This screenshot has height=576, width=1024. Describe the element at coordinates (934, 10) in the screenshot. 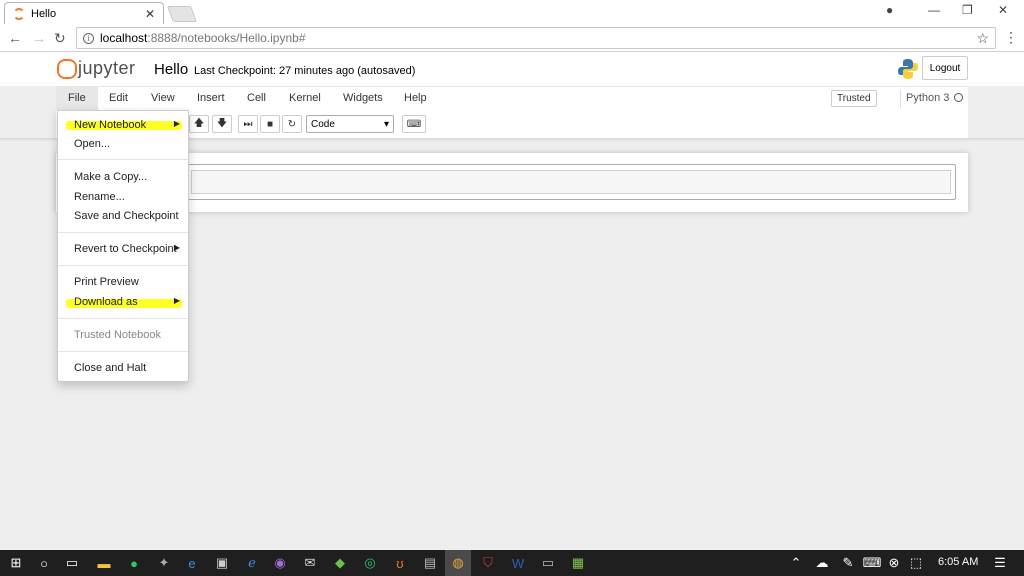

I see `minimize-icon: —` at that location.